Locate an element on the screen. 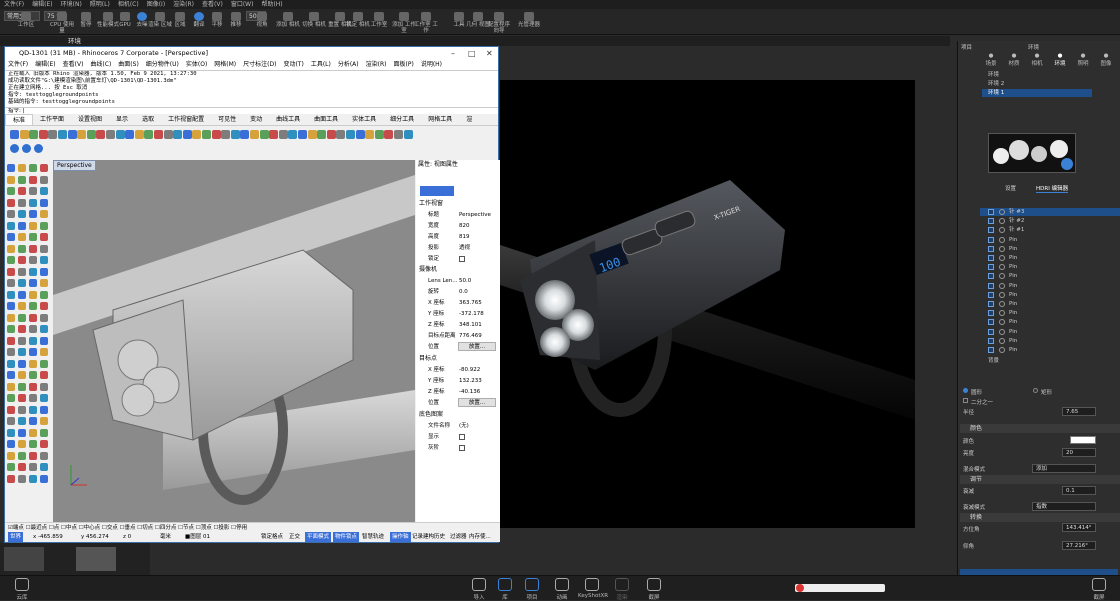 The height and width of the screenshot is (601, 1120). falloff-field: 0.1 is located at coordinates (1079, 490).